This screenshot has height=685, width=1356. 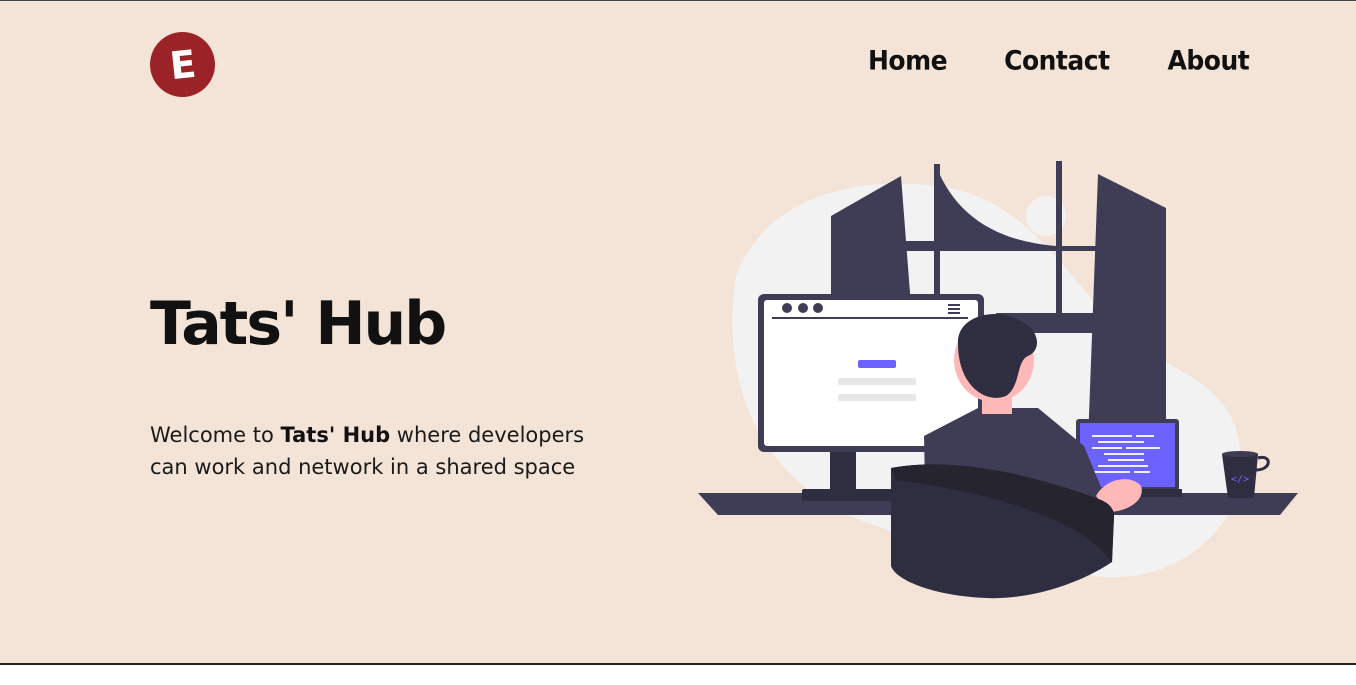 I want to click on hero-text-brand: Tats' Hub, so click(x=335, y=435).